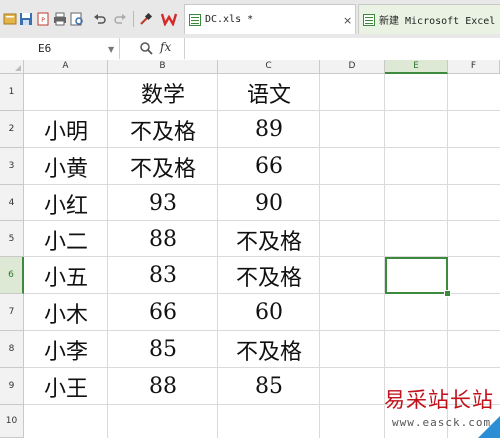 Image resolution: width=500 pixels, height=438 pixels. Describe the element at coordinates (12, 203) in the screenshot. I see `row-header-4: 4` at that location.